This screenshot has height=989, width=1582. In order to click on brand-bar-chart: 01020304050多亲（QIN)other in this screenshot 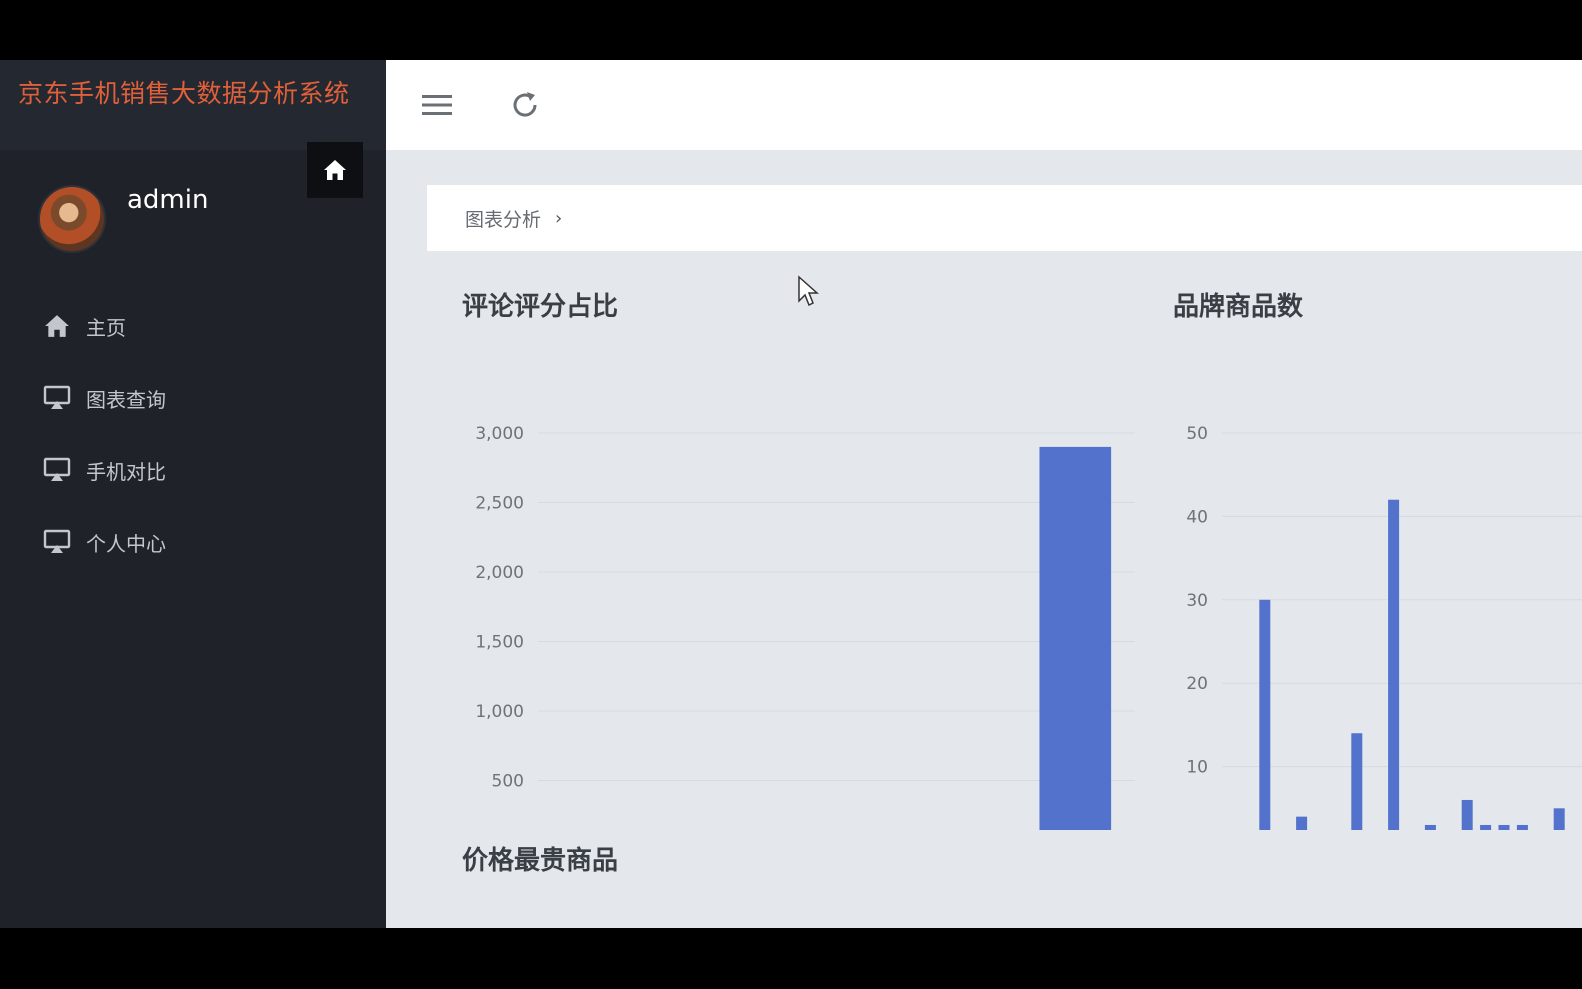, I will do `click(1384, 627)`.